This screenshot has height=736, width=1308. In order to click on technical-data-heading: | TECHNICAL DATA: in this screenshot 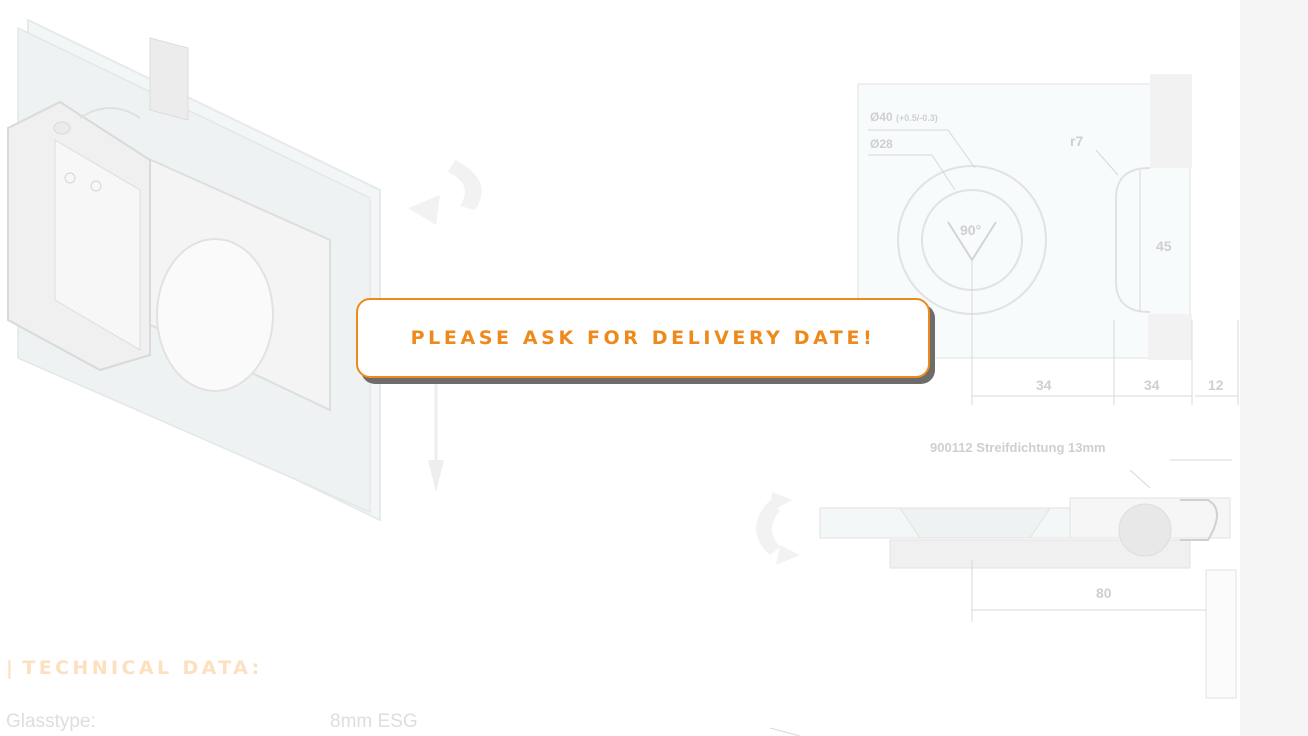, I will do `click(134, 668)`.